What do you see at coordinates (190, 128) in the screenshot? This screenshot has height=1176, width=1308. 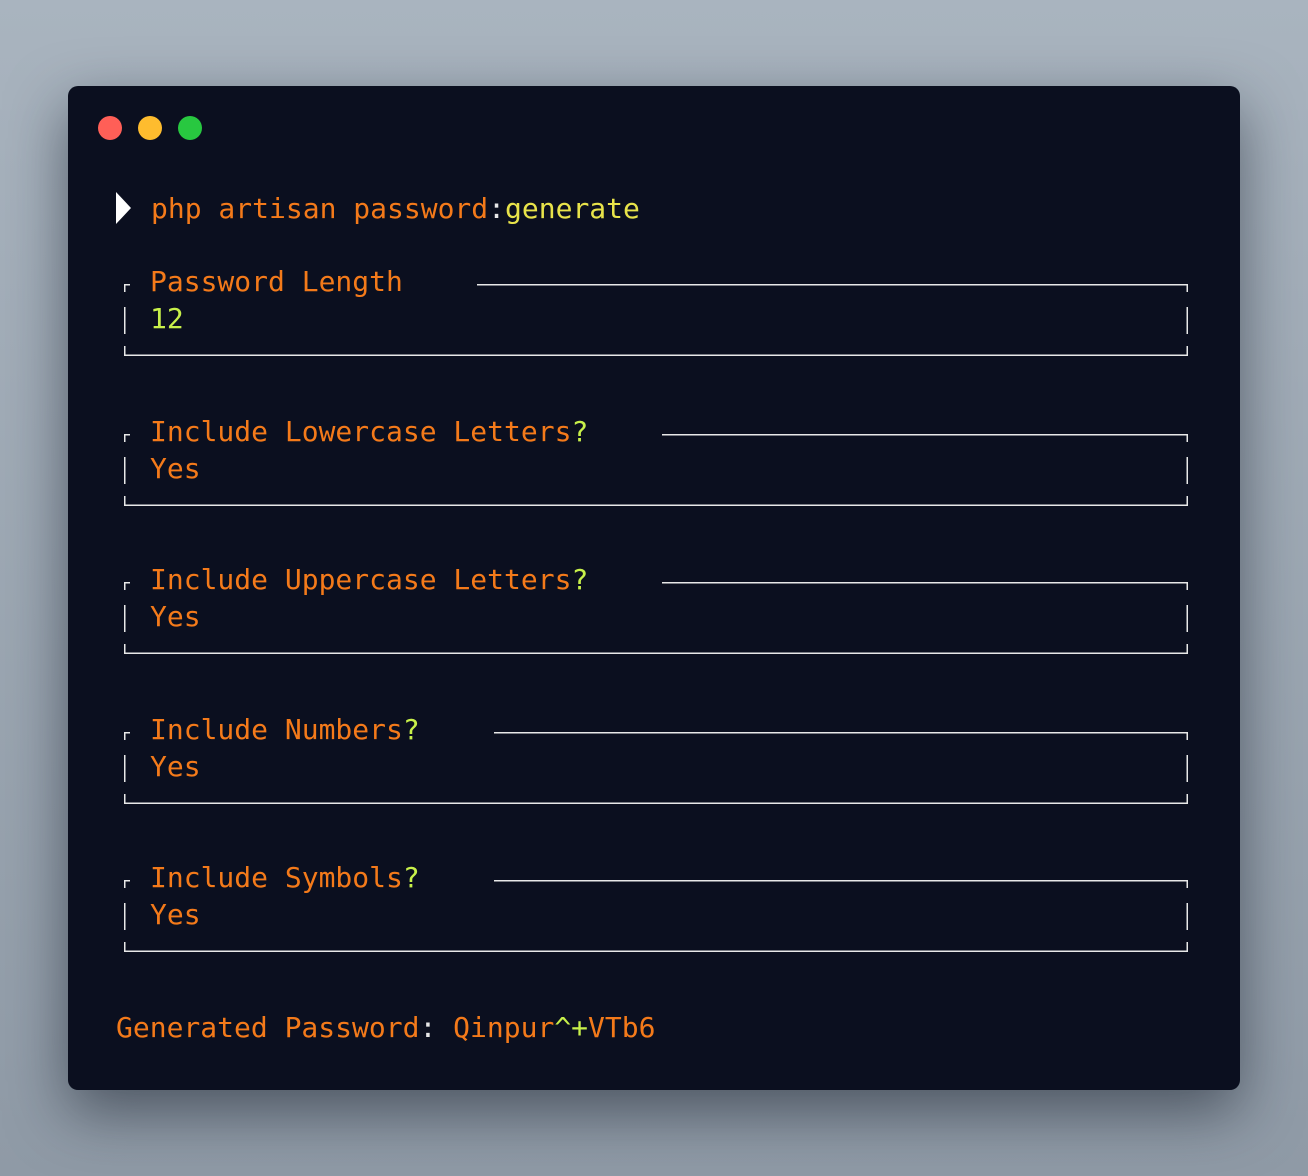 I see `maximize-window-button` at bounding box center [190, 128].